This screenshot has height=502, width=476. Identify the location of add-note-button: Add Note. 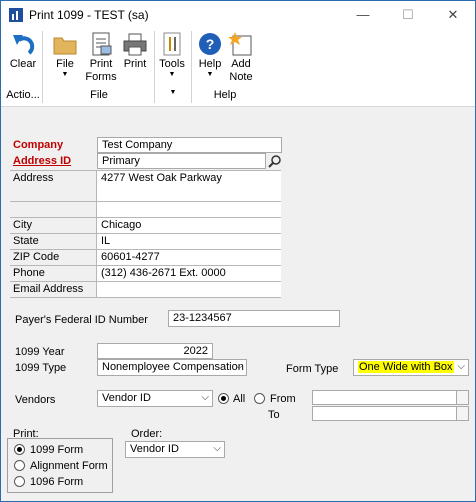
(241, 57).